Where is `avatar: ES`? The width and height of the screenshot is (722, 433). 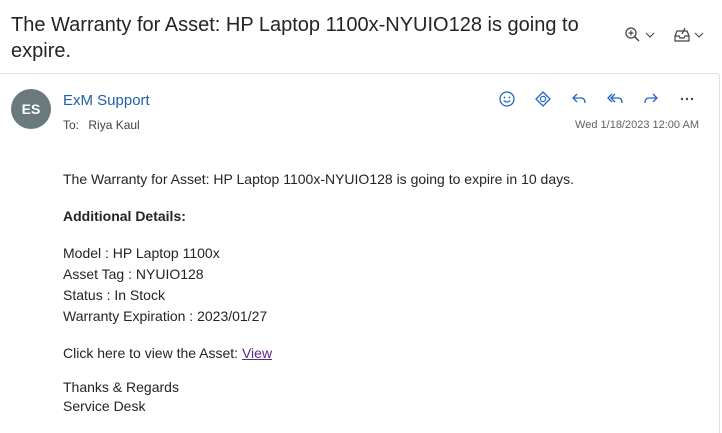 avatar: ES is located at coordinates (31, 109).